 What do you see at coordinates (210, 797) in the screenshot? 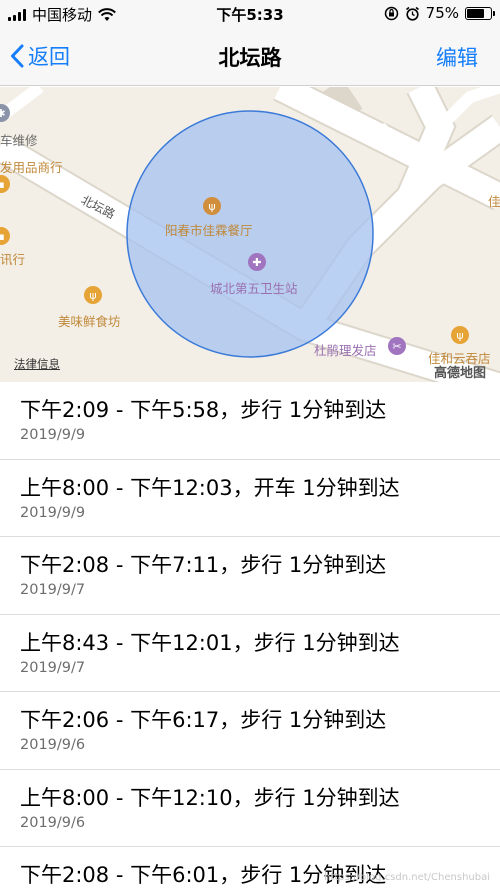
I see `visit-time-range: 上午8:00 - 下午12:10，步行 1分钟到达` at bounding box center [210, 797].